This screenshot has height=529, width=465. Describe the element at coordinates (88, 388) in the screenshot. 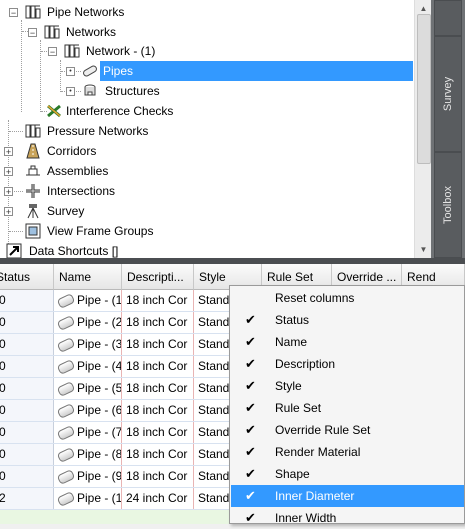

I see `cell-name: Pipe - (5` at that location.